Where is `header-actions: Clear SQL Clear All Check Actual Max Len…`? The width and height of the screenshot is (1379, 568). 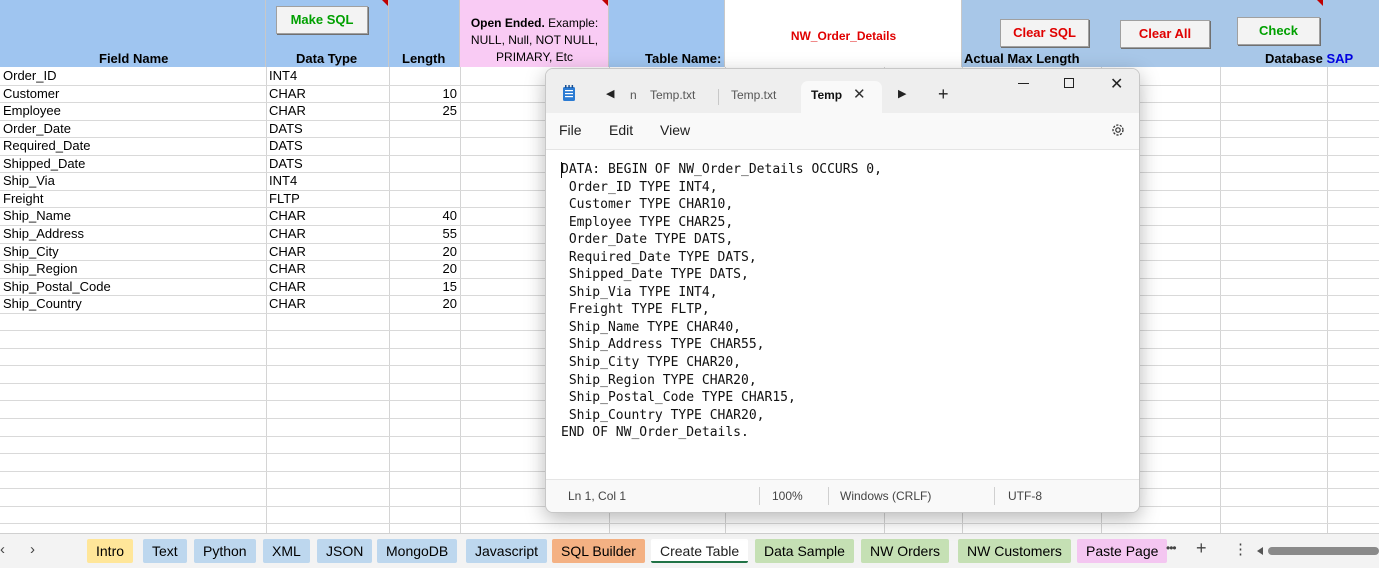 header-actions: Clear SQL Clear All Check Actual Max Len… is located at coordinates (1170, 33).